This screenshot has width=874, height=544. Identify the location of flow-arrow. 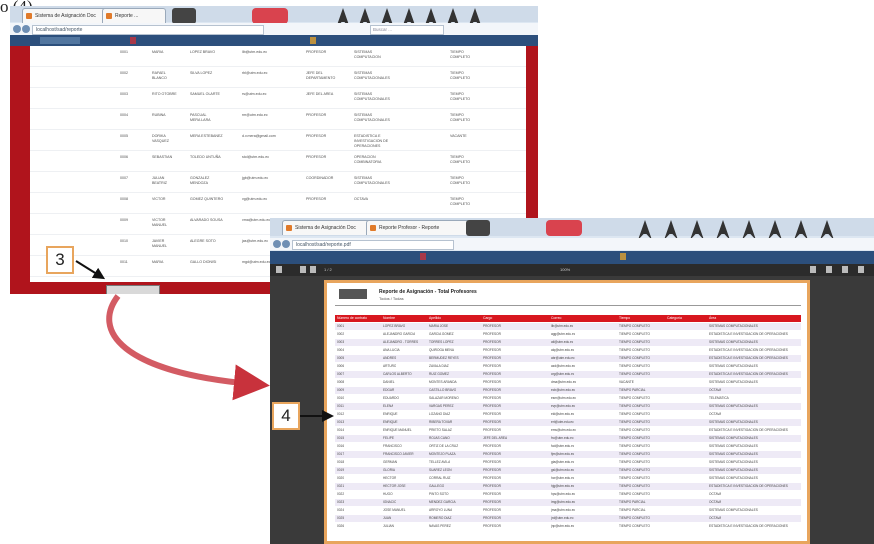
(188, 347).